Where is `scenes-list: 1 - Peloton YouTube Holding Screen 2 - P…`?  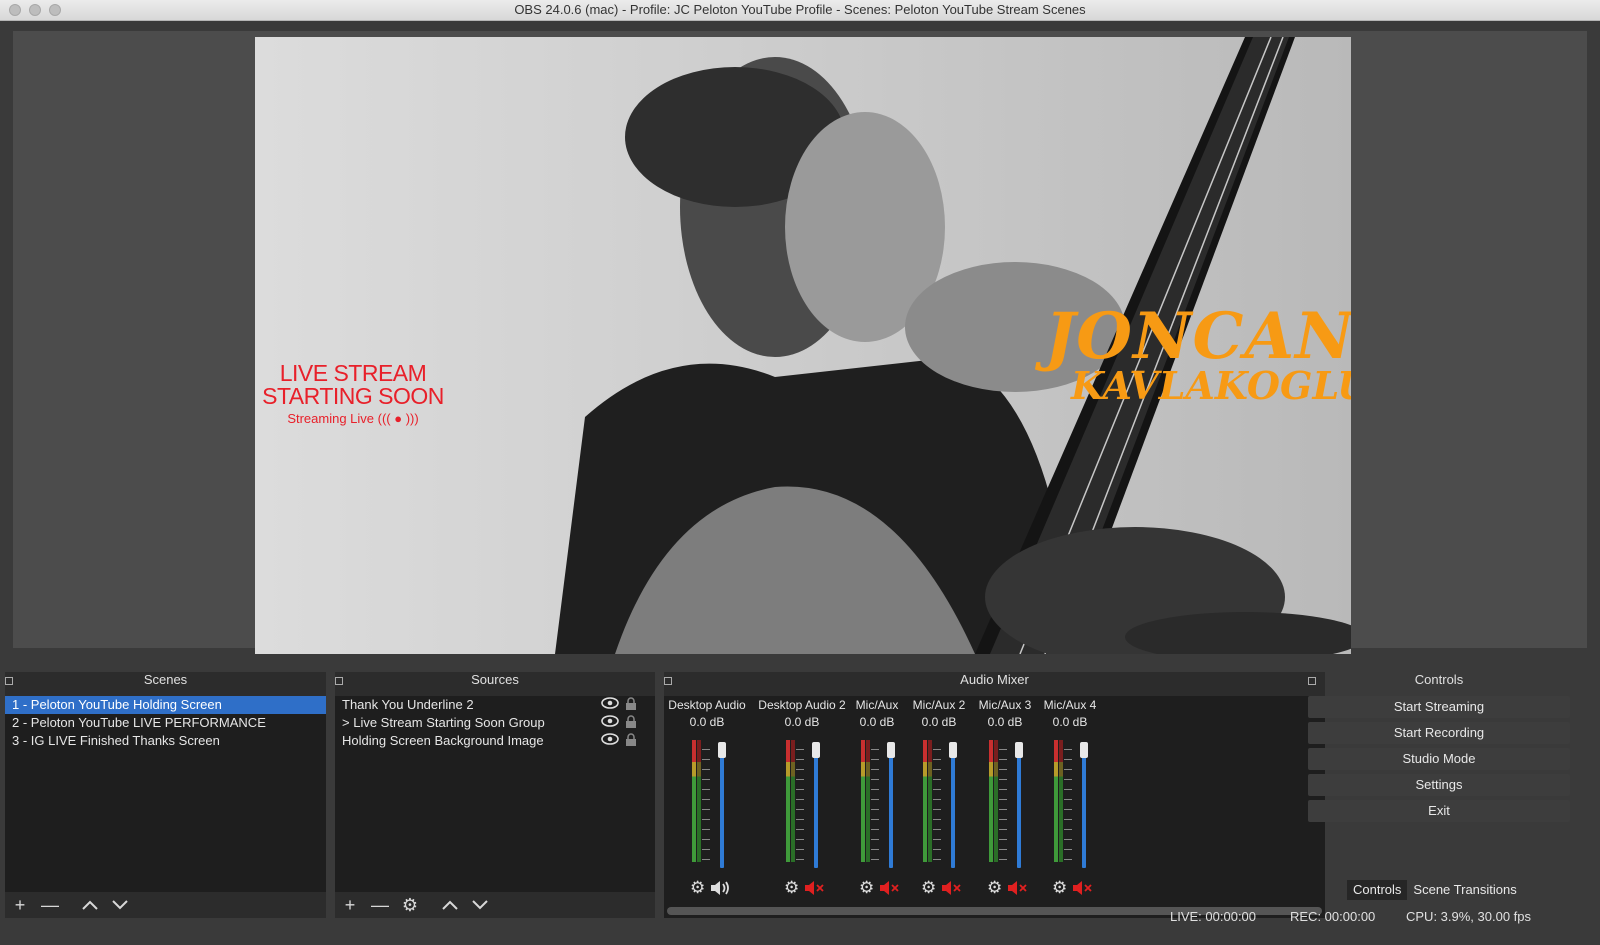
scenes-list: 1 - Peloton YouTube Holding Screen 2 - P… is located at coordinates (165, 794).